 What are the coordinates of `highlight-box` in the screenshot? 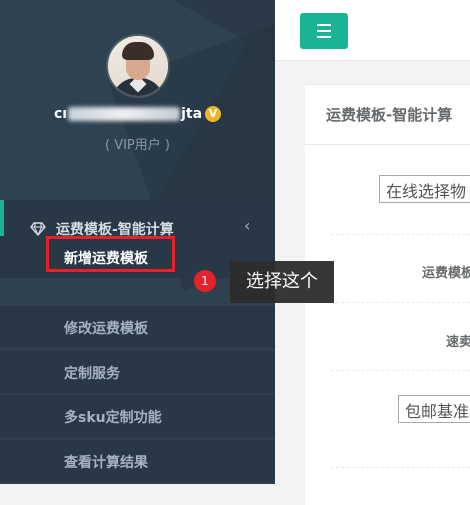 It's located at (110, 254).